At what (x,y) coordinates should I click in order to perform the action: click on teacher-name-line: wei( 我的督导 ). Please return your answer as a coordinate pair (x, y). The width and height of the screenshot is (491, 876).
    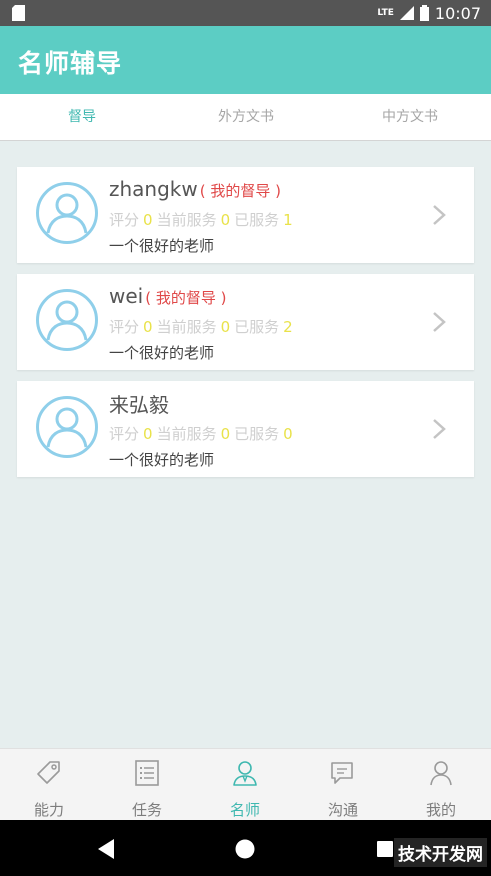
    Looking at the image, I should click on (167, 296).